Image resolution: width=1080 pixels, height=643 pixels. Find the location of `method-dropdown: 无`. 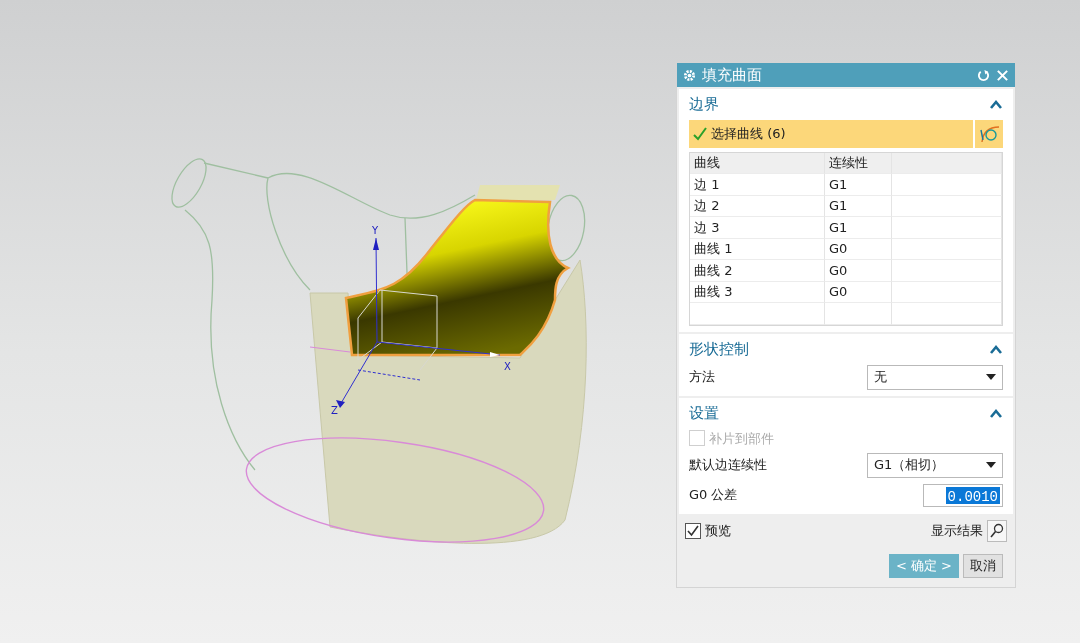

method-dropdown: 无 is located at coordinates (935, 377).